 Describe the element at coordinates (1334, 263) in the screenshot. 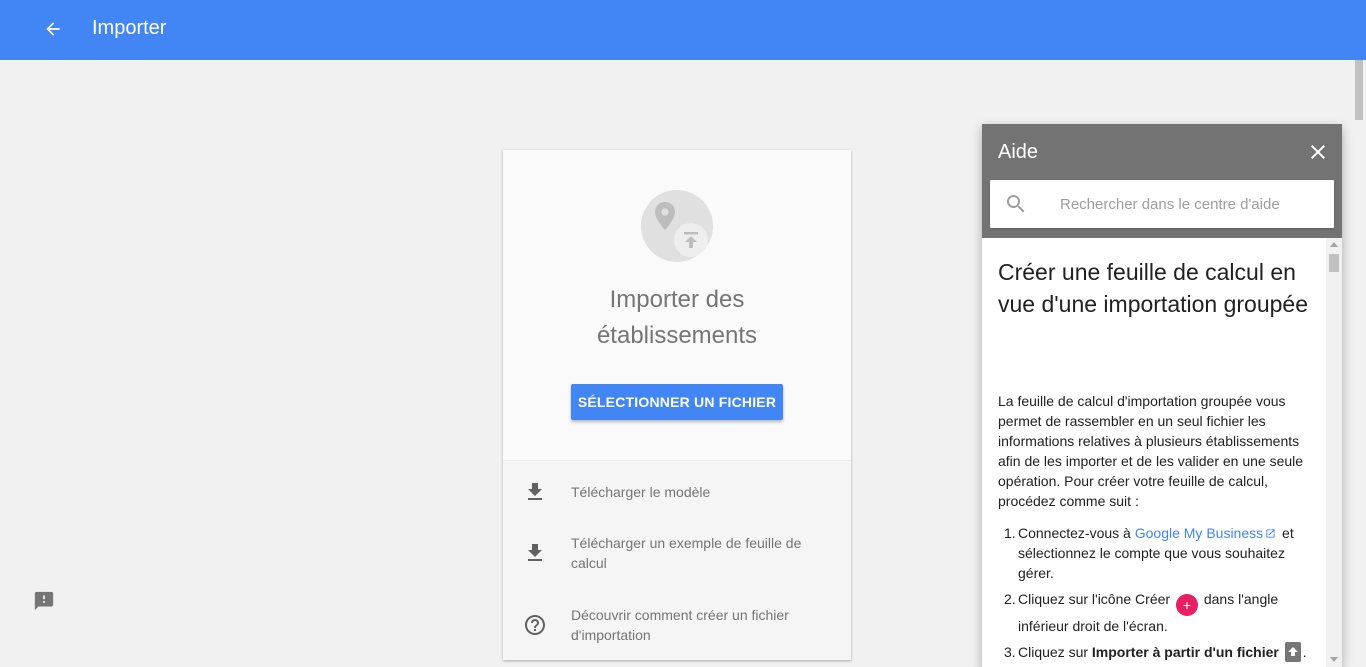

I see `help-scrollbar-thumb` at that location.